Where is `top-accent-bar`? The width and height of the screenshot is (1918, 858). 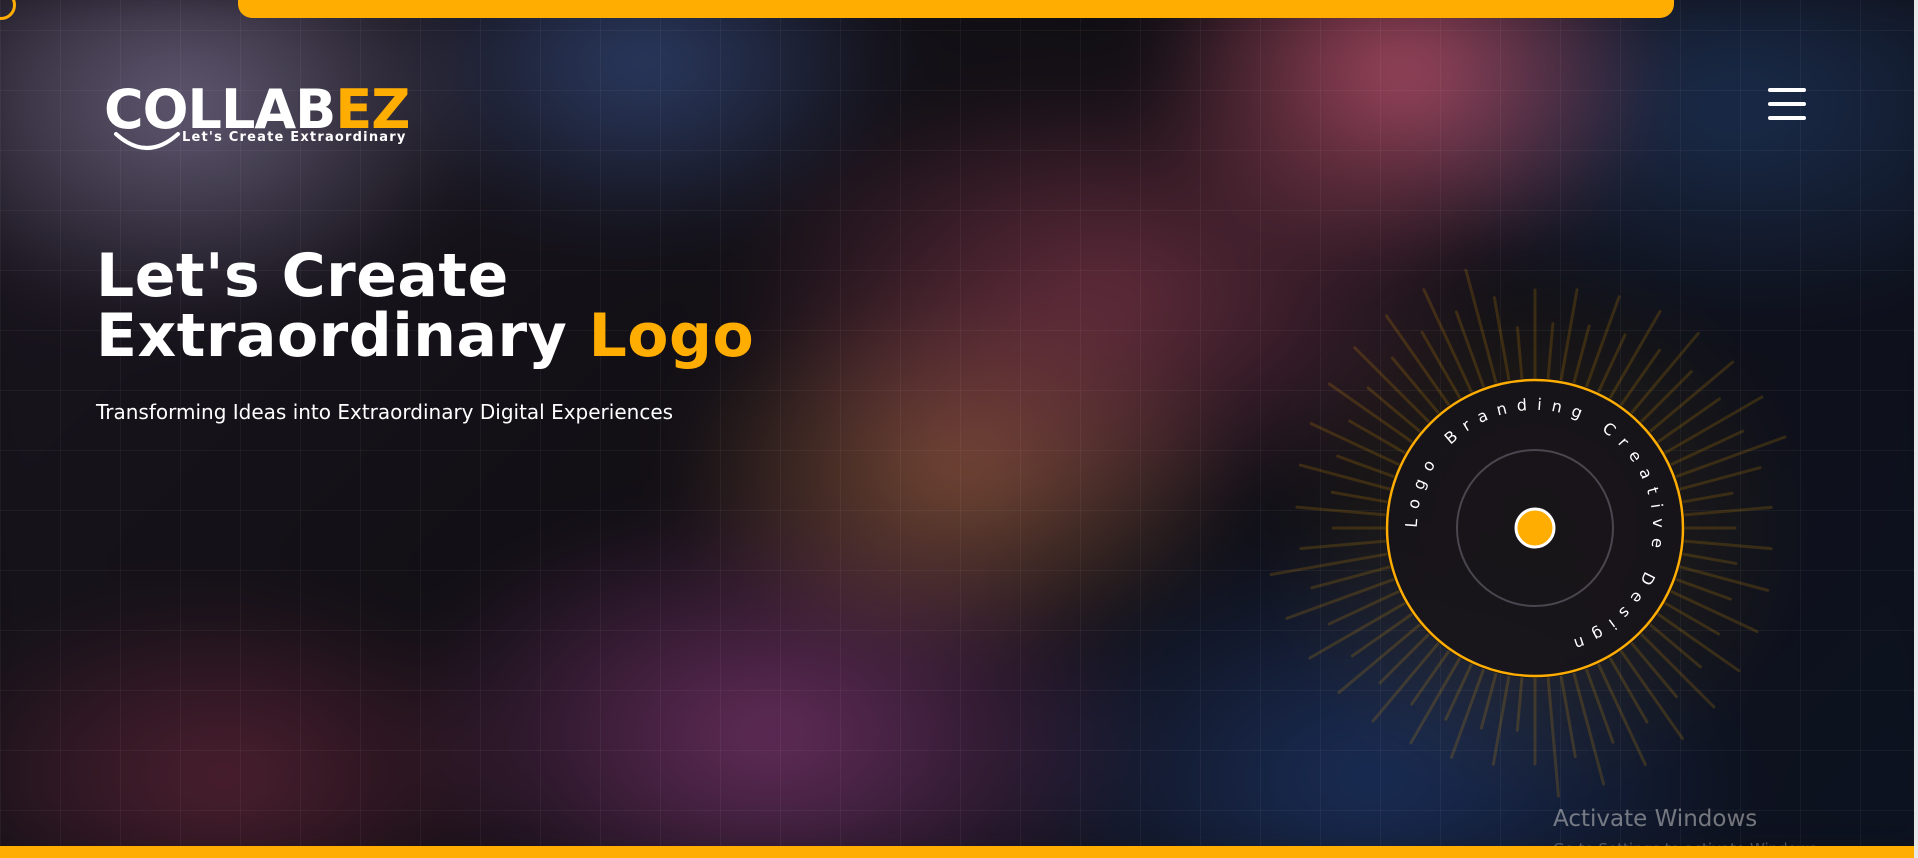
top-accent-bar is located at coordinates (956, 9).